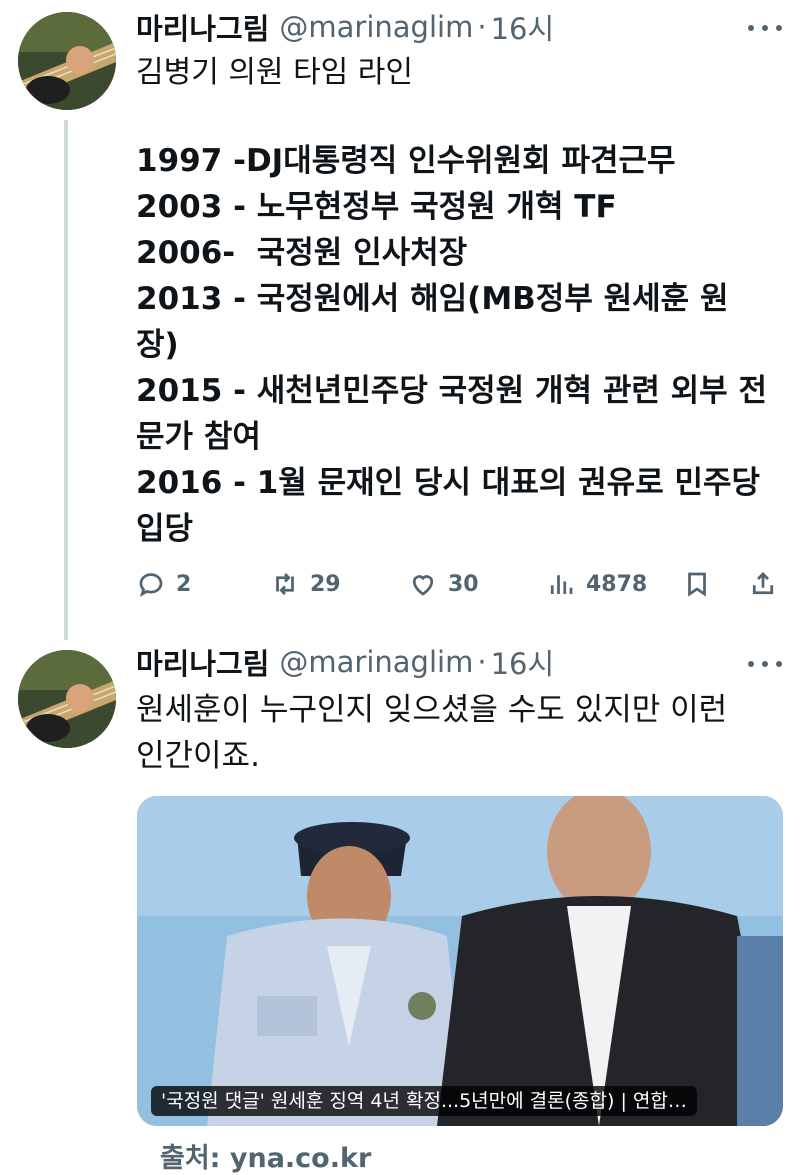 This screenshot has width=800, height=1175. I want to click on tweet-title: 김병기 의원 타임 라인, so click(275, 72).